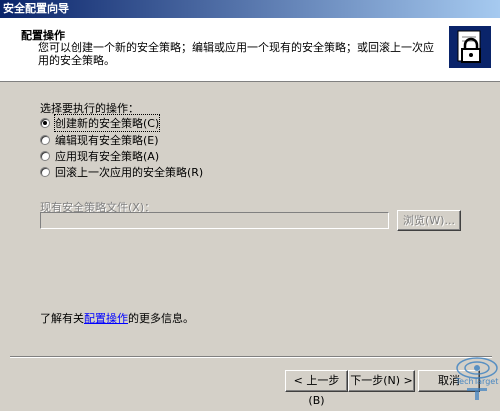 The image size is (500, 411). Describe the element at coordinates (161, 318) in the screenshot. I see `info-suffix: 的更多信息。` at that location.